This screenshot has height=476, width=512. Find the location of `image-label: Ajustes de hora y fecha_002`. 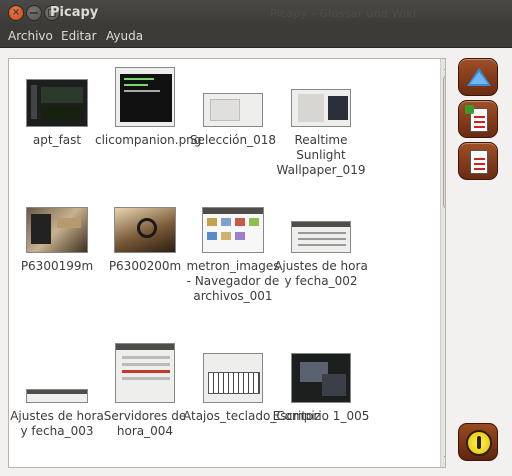

image-label: Ajustes de hora y fecha_002 is located at coordinates (321, 273).